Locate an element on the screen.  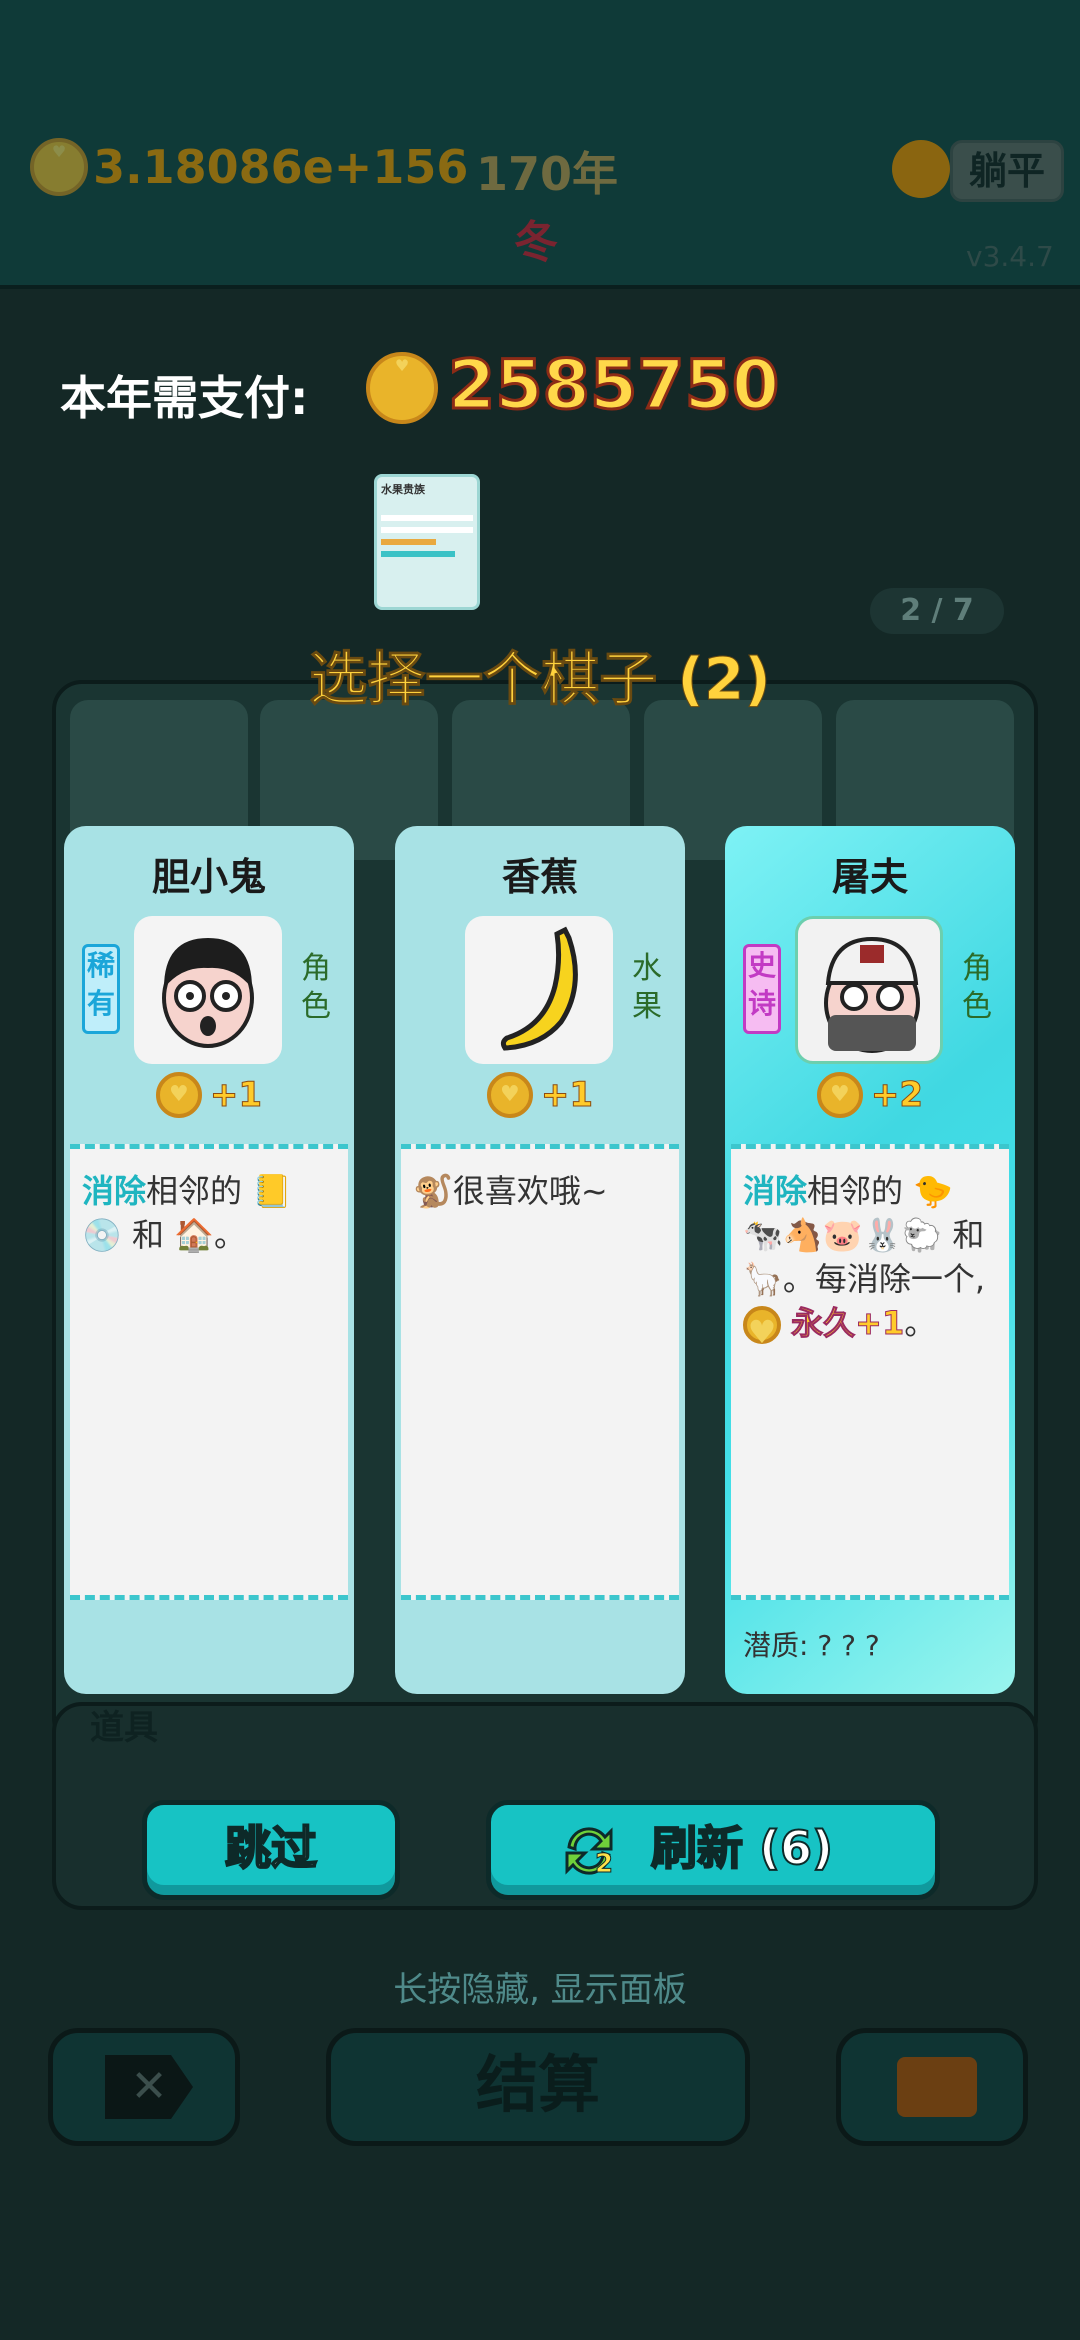
refresh-button: 2 刷新 (6) is located at coordinates (713, 1850).